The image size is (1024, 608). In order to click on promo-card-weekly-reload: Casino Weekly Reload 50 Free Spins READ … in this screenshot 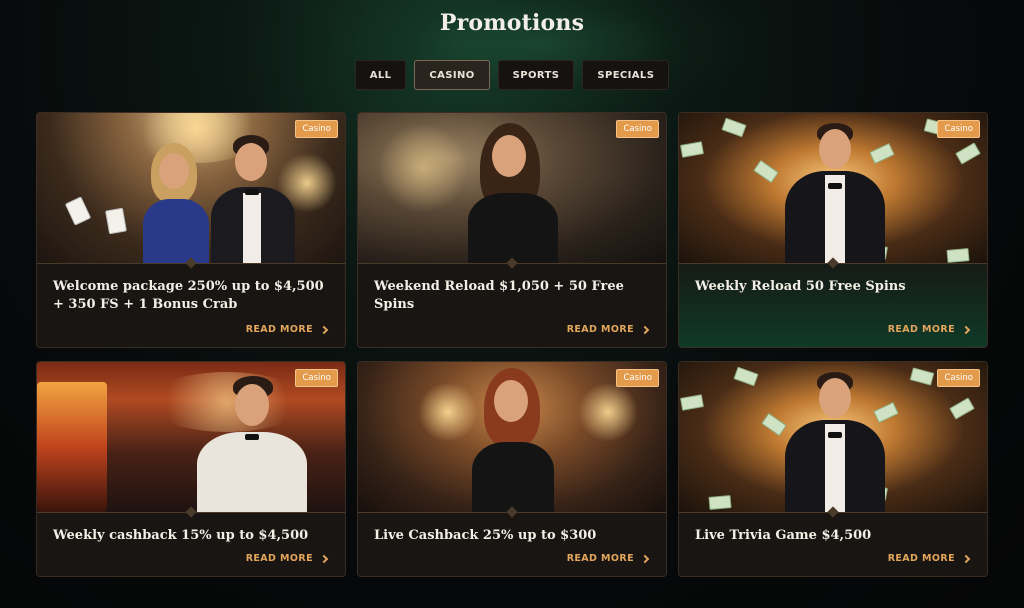, I will do `click(833, 230)`.